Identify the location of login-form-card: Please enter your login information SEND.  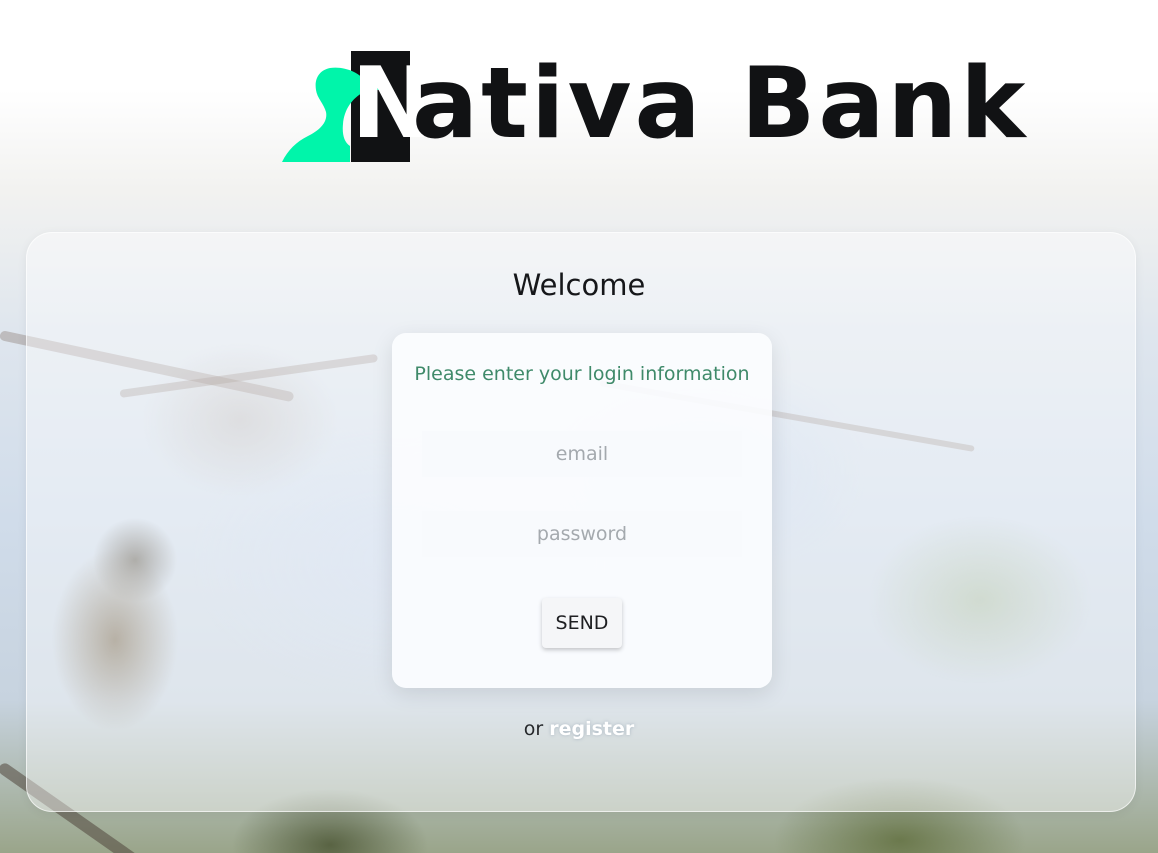
(582, 510).